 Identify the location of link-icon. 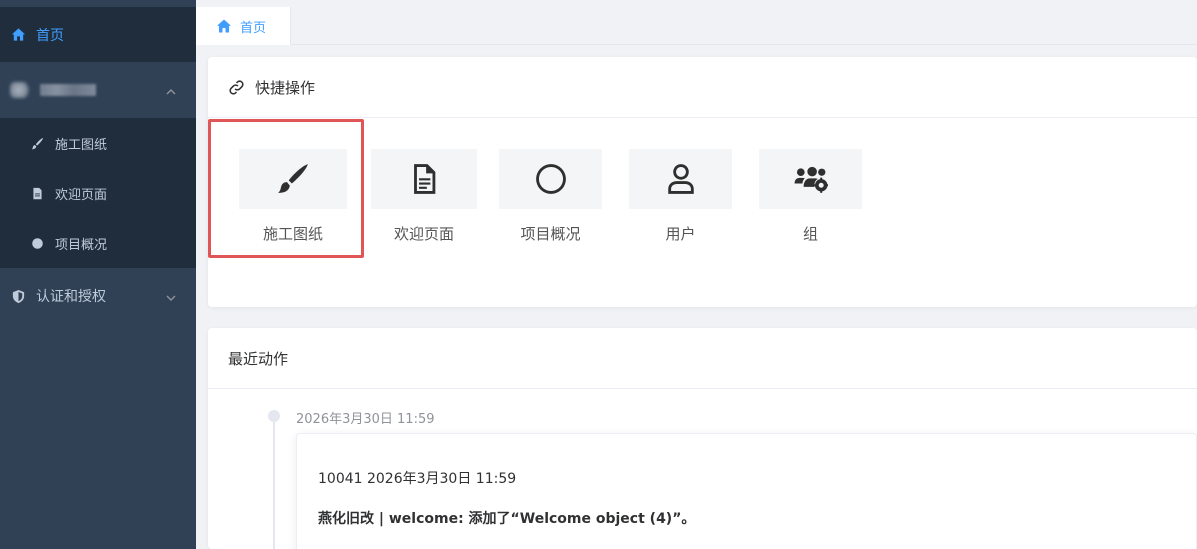
(236, 87).